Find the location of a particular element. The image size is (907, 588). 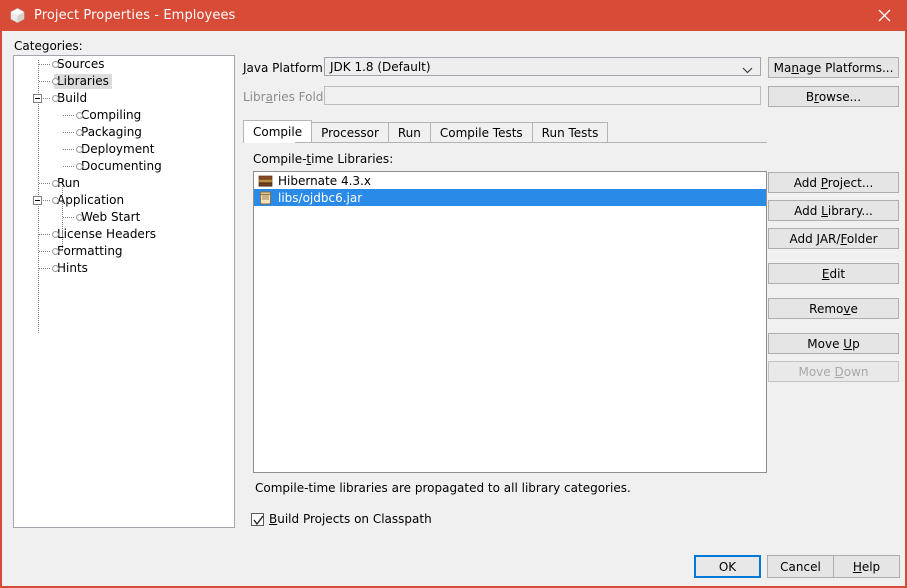

tab-run-tests: Run Tests is located at coordinates (570, 132).